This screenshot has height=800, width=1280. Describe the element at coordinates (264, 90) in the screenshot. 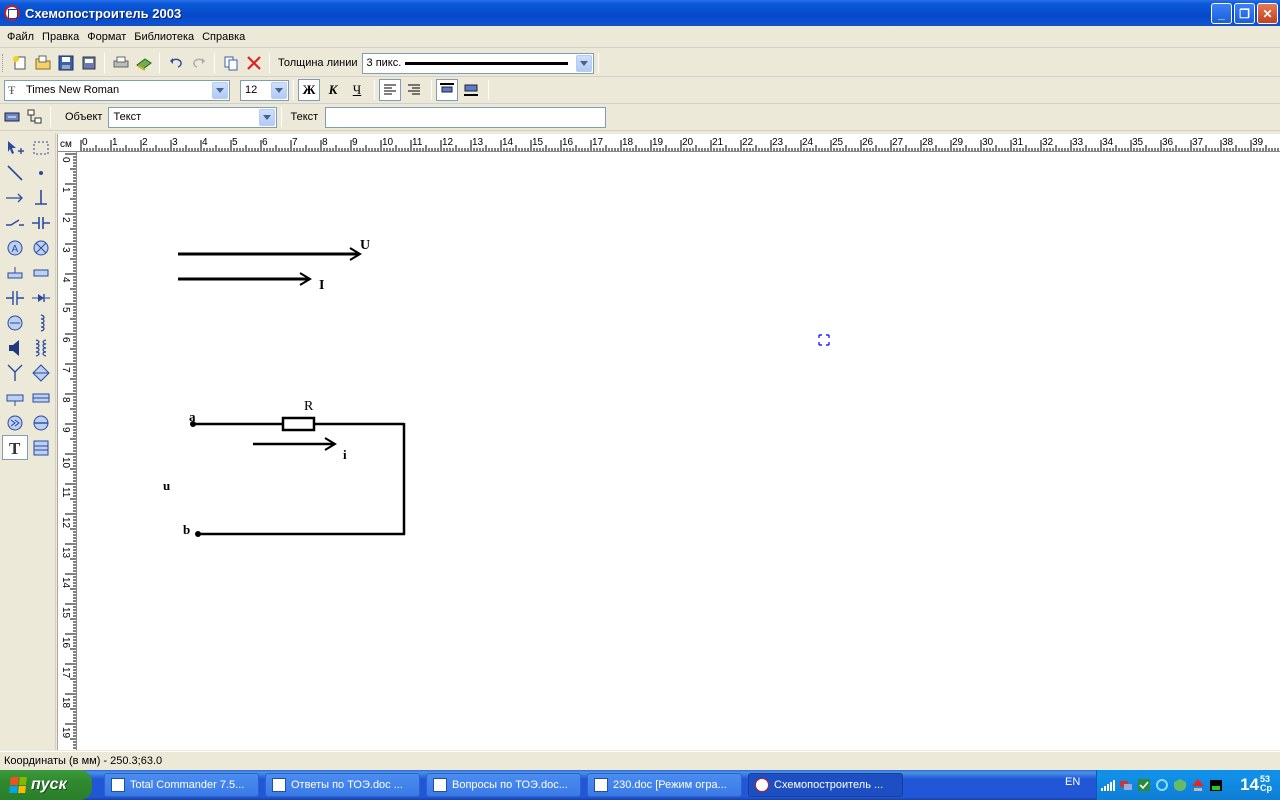

I see `font-size-select: 12` at that location.